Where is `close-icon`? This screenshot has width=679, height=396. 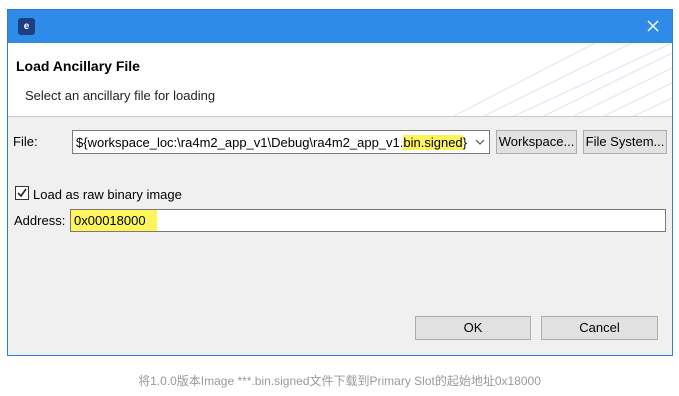 close-icon is located at coordinates (653, 26).